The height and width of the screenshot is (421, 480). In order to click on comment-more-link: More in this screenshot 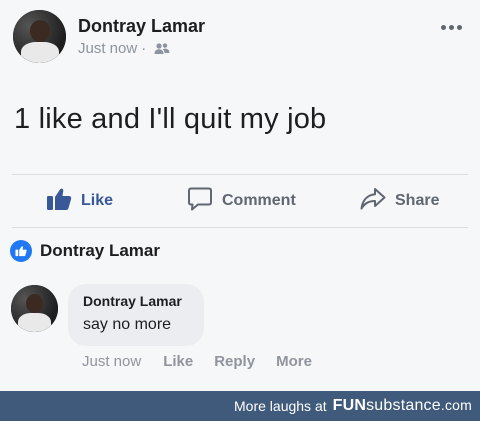, I will do `click(294, 361)`.